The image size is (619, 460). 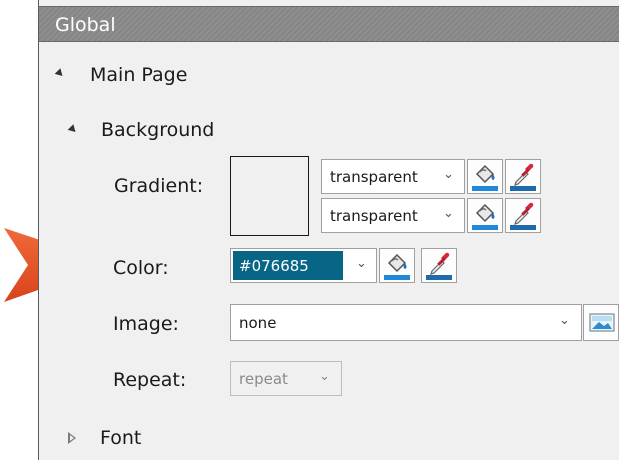 I want to click on image-select: none ⌄, so click(x=406, y=322).